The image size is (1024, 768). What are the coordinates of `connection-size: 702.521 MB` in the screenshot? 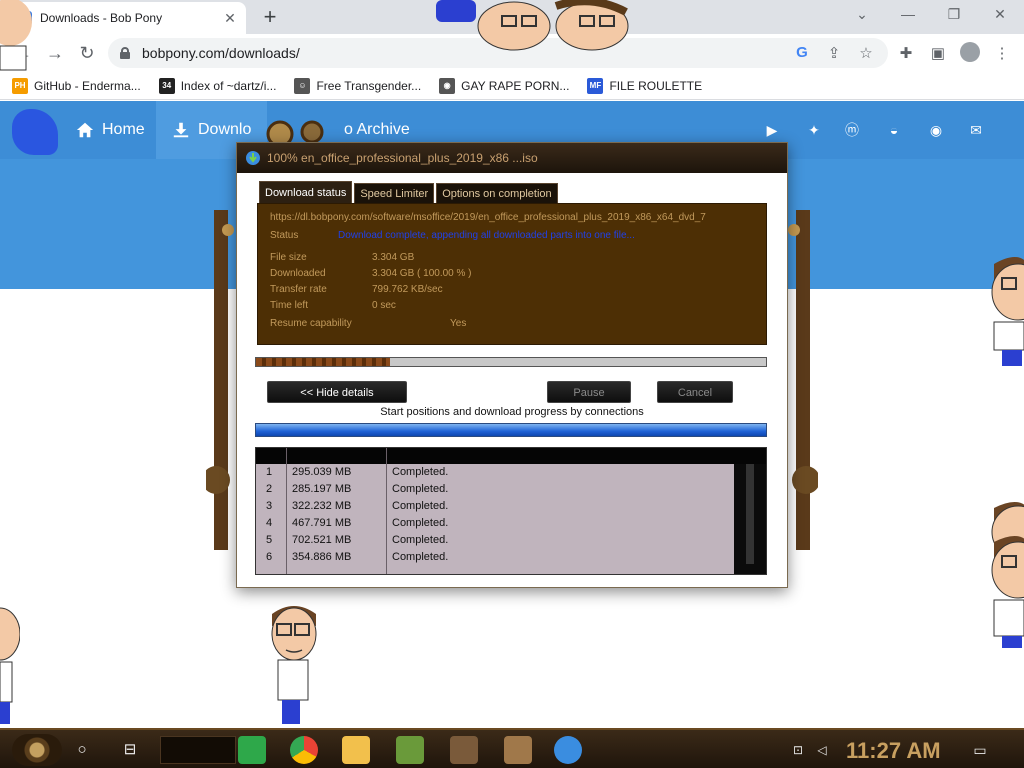 It's located at (322, 540).